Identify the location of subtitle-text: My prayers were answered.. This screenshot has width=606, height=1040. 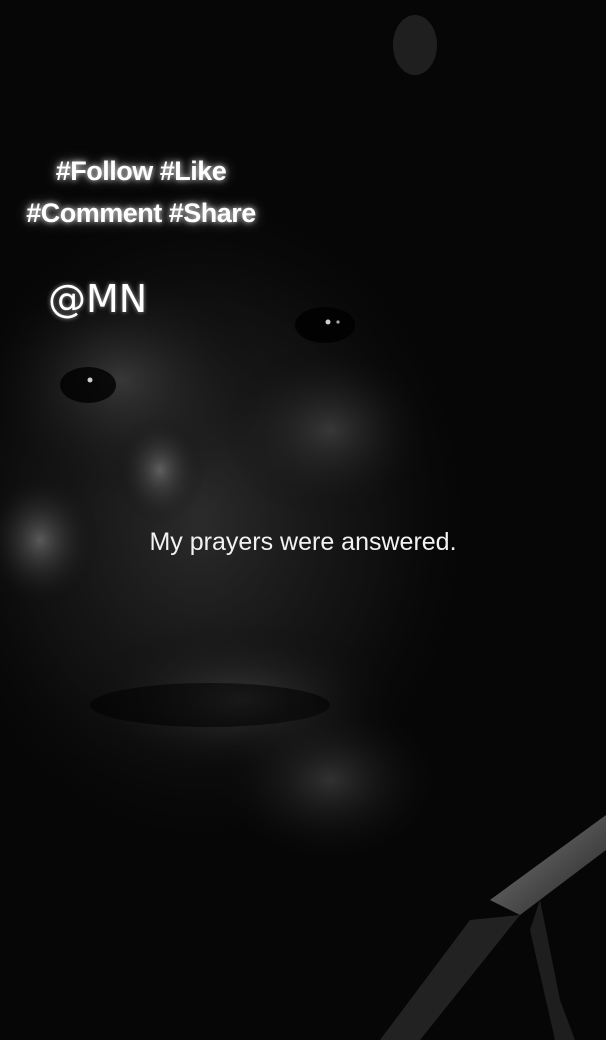
(303, 542).